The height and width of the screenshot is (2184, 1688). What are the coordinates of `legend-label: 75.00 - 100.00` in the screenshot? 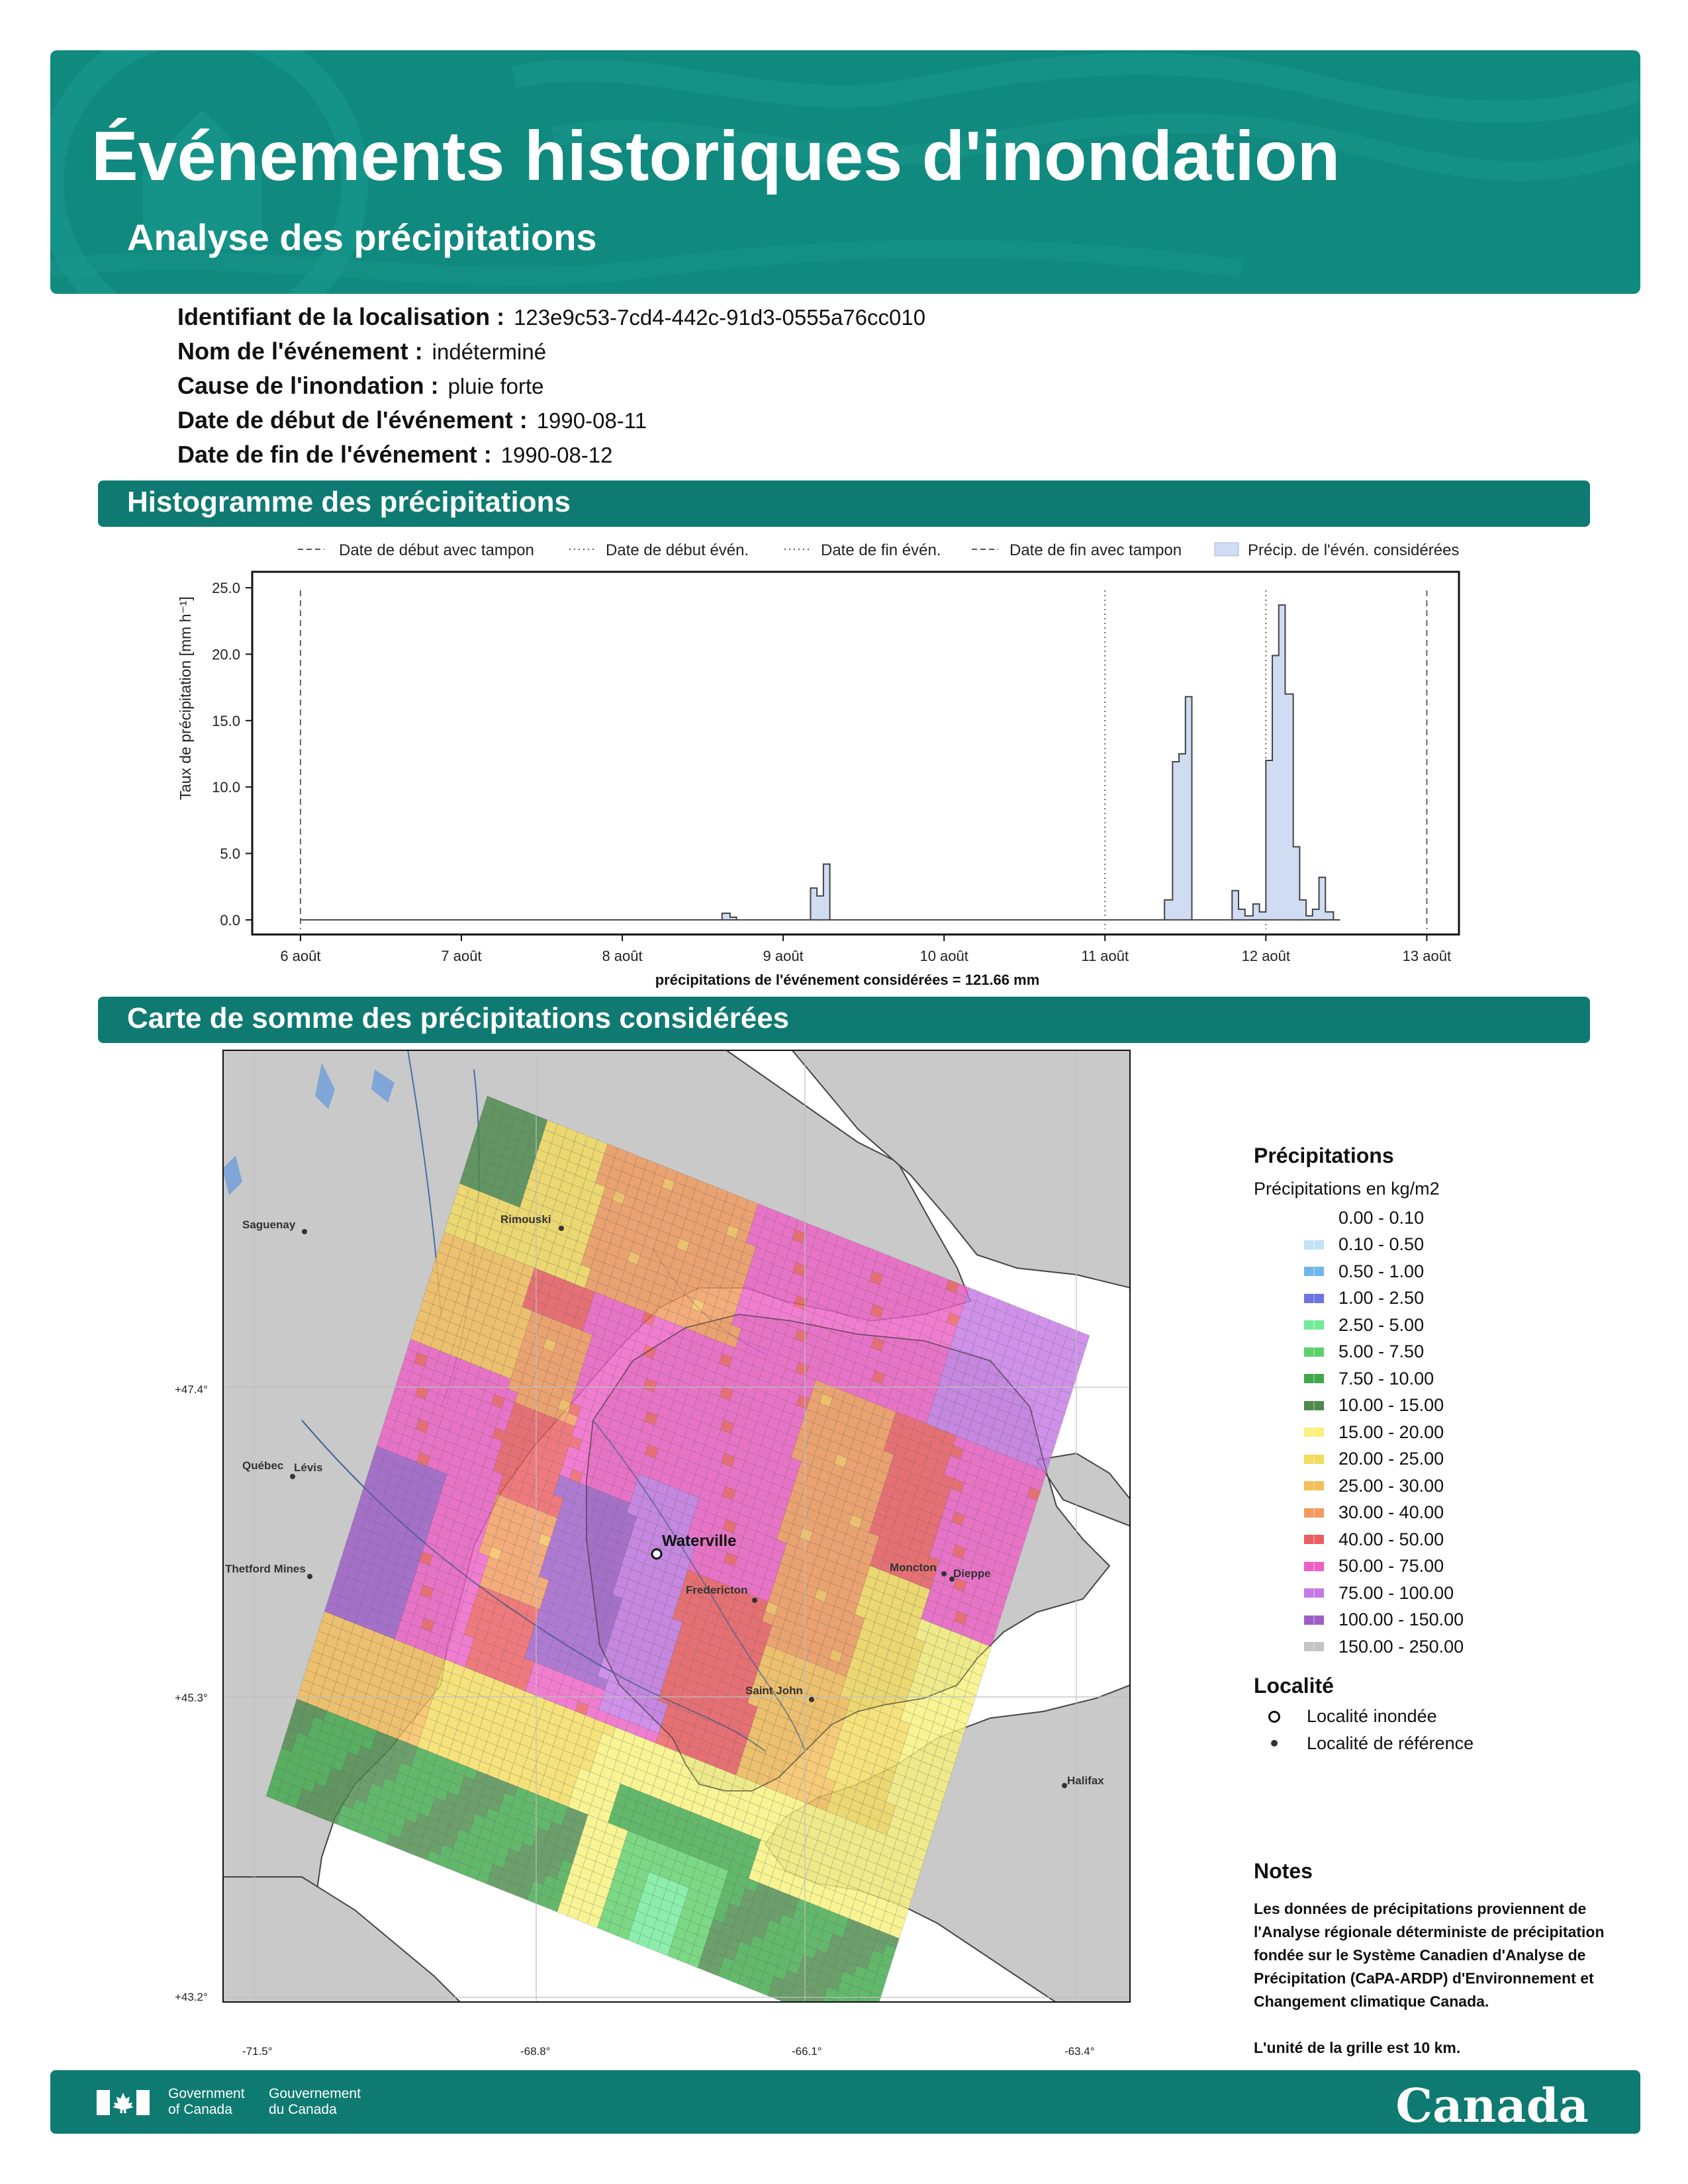 It's located at (1396, 1592).